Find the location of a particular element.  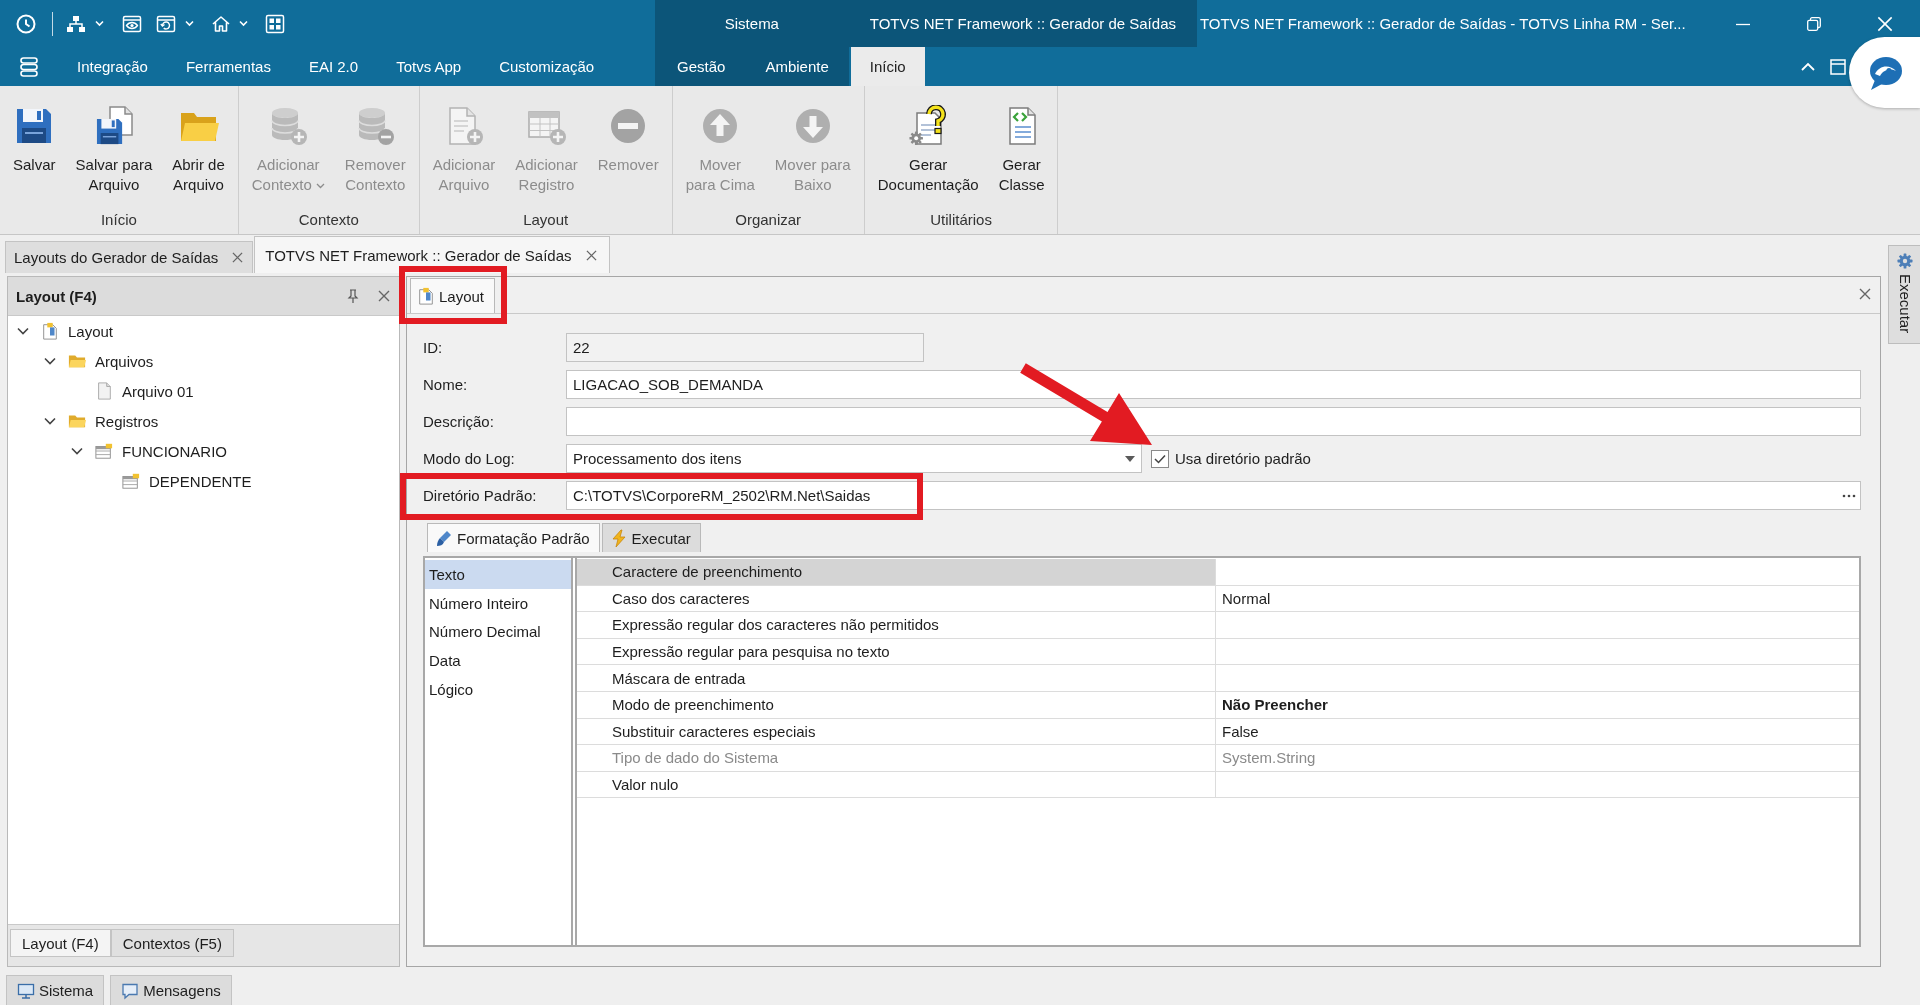

list-item: Número Inteiro is located at coordinates (498, 603).